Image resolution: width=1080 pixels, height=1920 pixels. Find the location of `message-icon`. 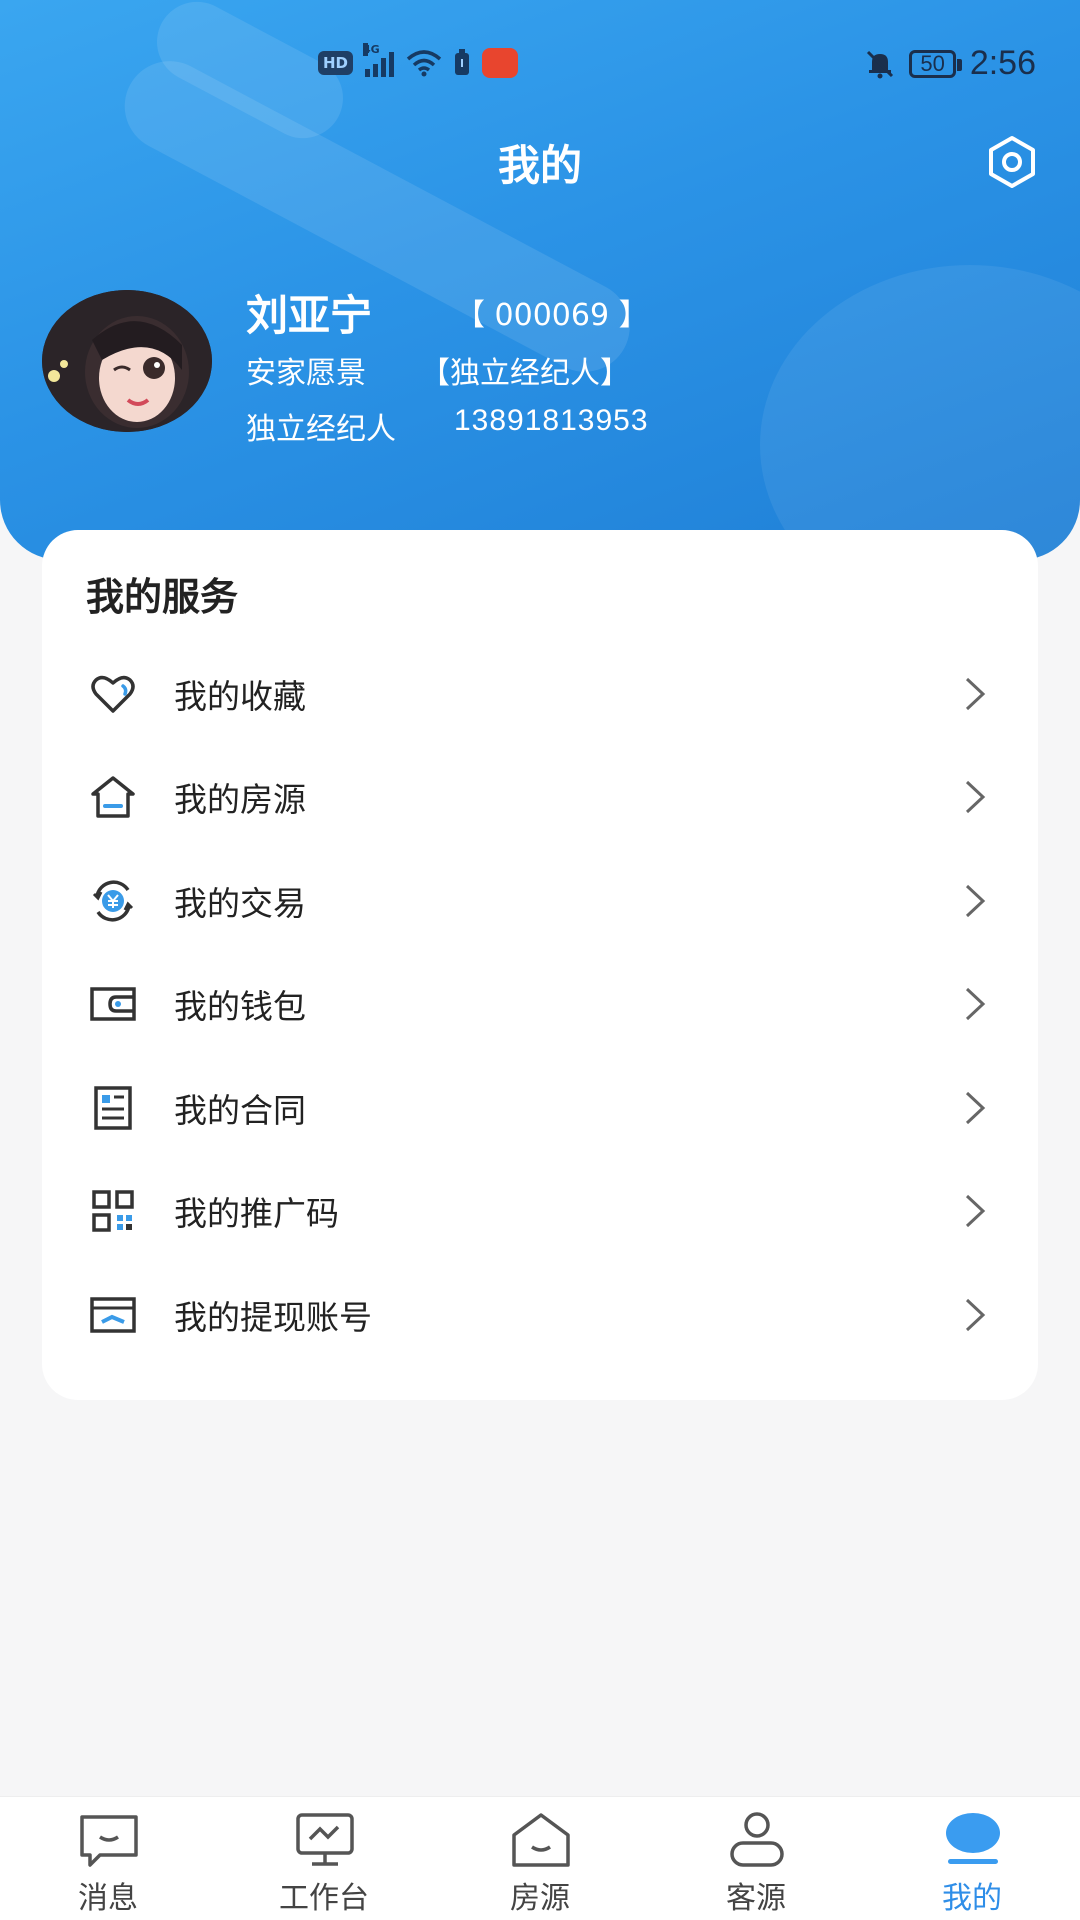

message-icon is located at coordinates (109, 1841).